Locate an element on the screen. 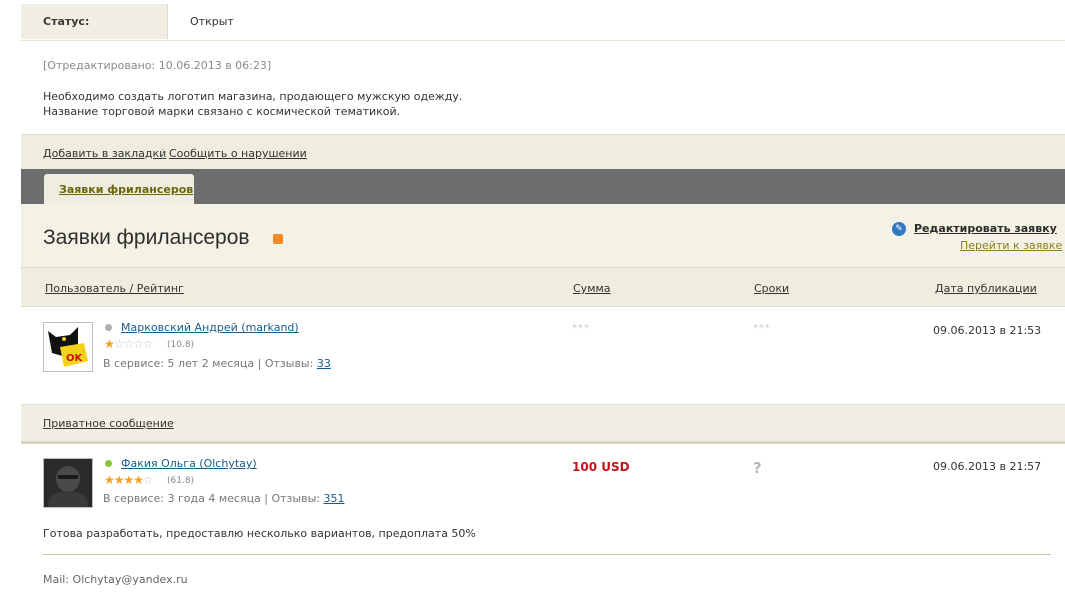 The image size is (1065, 602). publication-date: 09.06.2013 в 21:57 is located at coordinates (987, 466).